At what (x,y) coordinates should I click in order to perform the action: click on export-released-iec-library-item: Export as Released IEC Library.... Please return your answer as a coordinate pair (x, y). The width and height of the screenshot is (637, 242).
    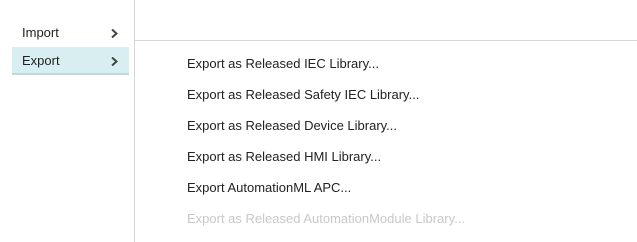
    Looking at the image, I should click on (386, 64).